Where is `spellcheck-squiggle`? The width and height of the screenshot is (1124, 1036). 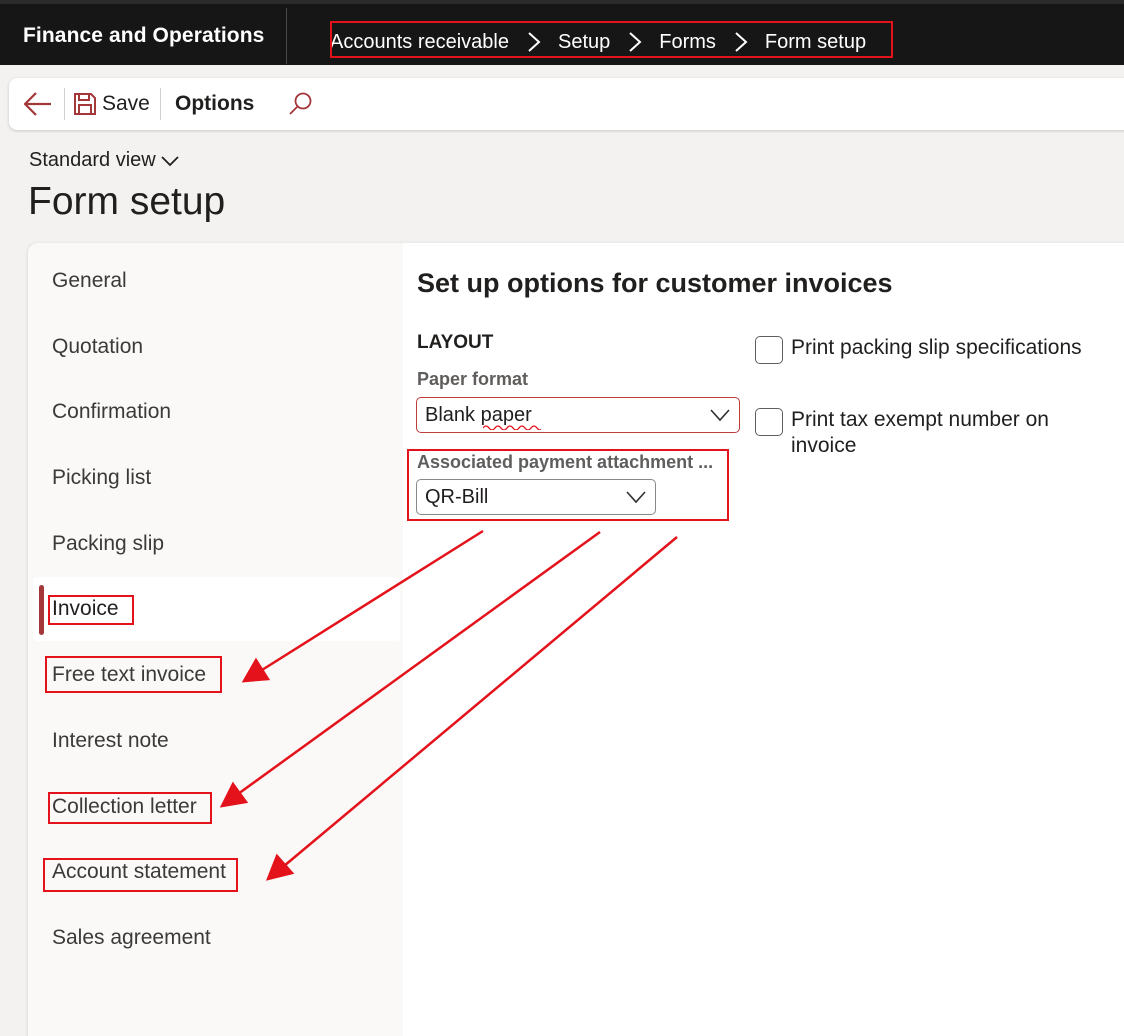 spellcheck-squiggle is located at coordinates (512, 427).